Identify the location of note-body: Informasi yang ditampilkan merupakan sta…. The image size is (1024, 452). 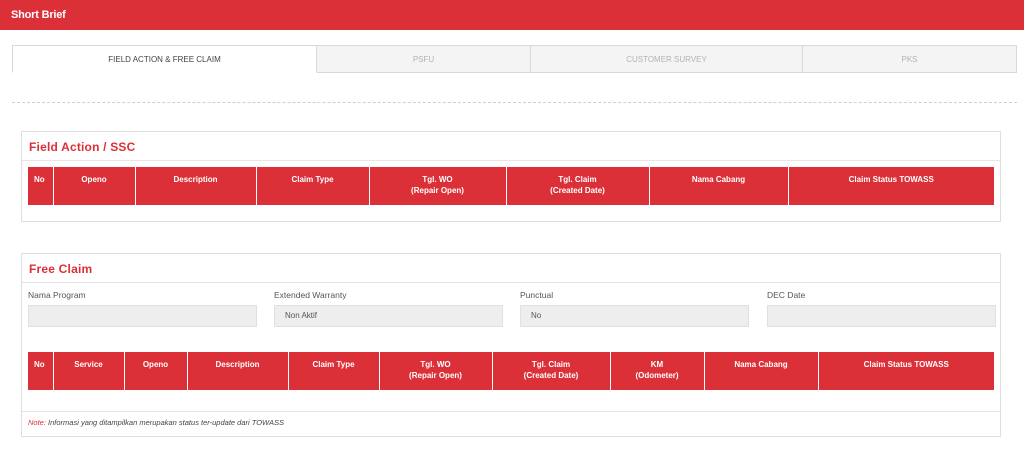
(166, 422).